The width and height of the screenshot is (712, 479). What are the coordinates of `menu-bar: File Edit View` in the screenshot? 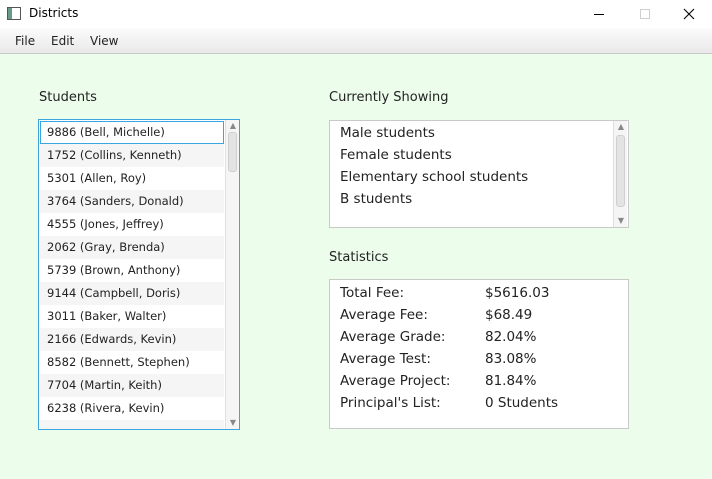 It's located at (356, 41).